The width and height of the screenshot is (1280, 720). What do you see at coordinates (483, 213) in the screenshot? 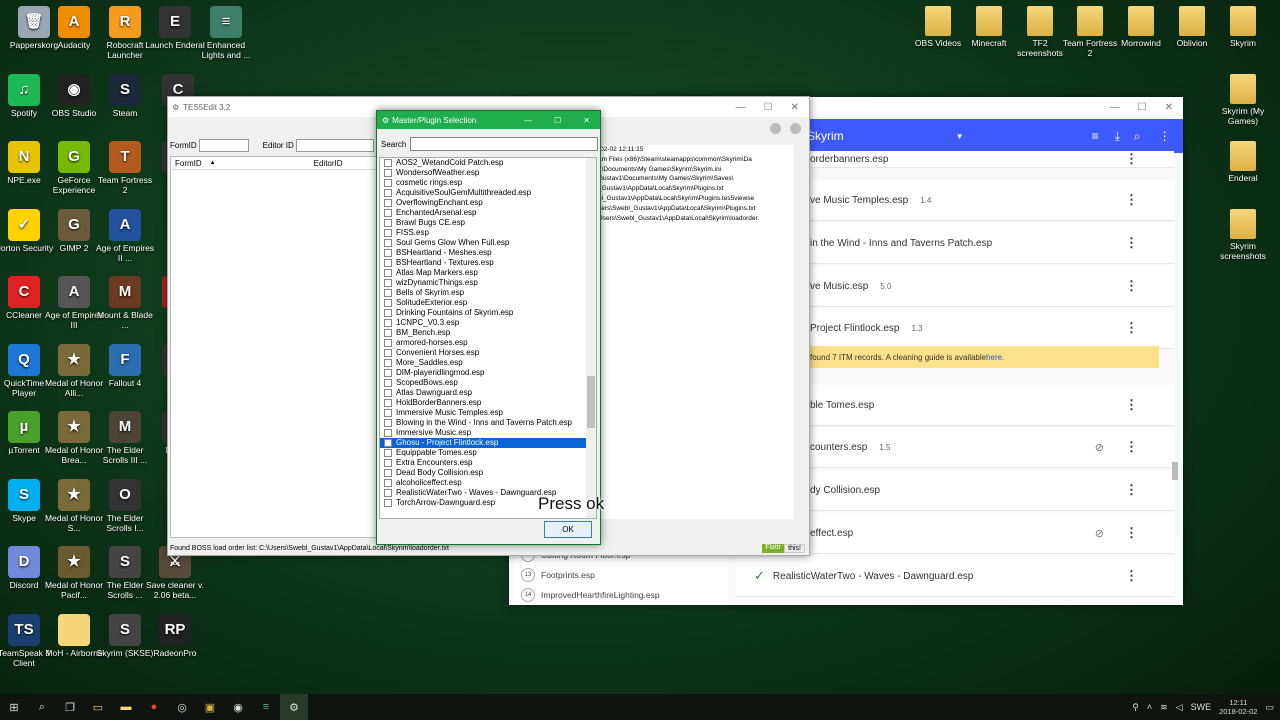
I see `plugin-row: EnchantedArsenal.esp` at bounding box center [483, 213].